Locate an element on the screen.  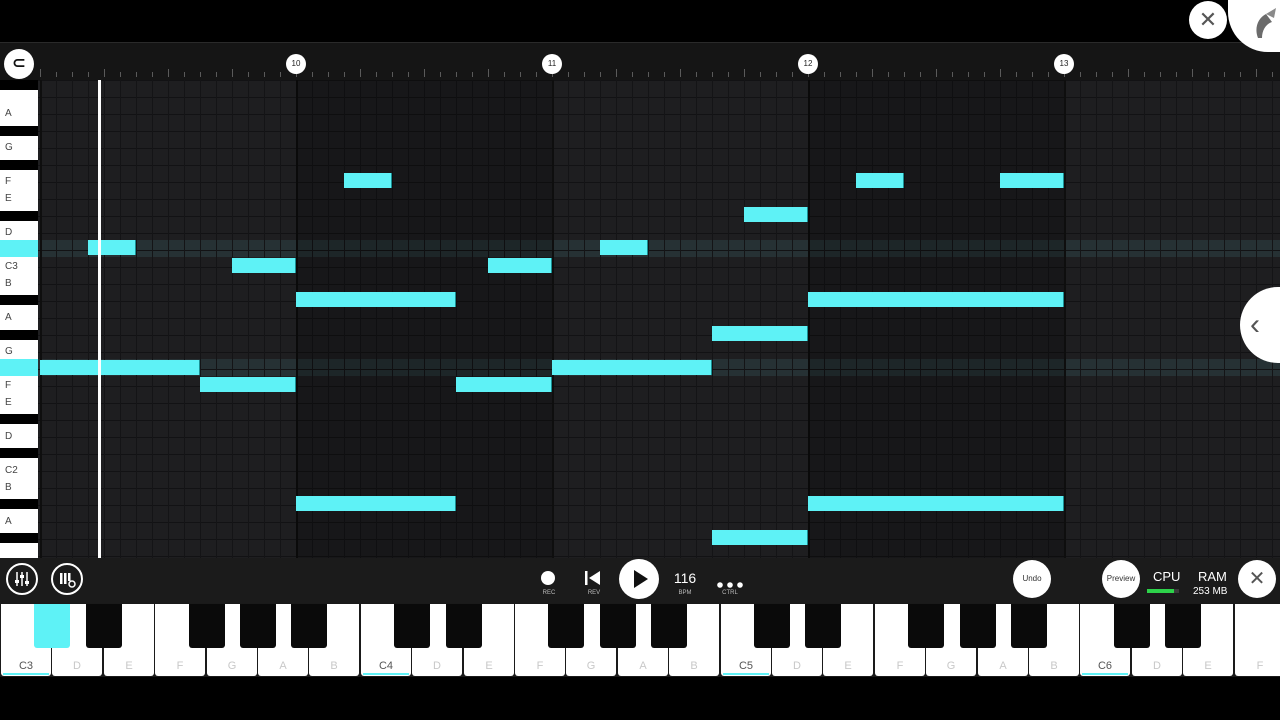
bar-marker-11: 11 is located at coordinates (552, 64).